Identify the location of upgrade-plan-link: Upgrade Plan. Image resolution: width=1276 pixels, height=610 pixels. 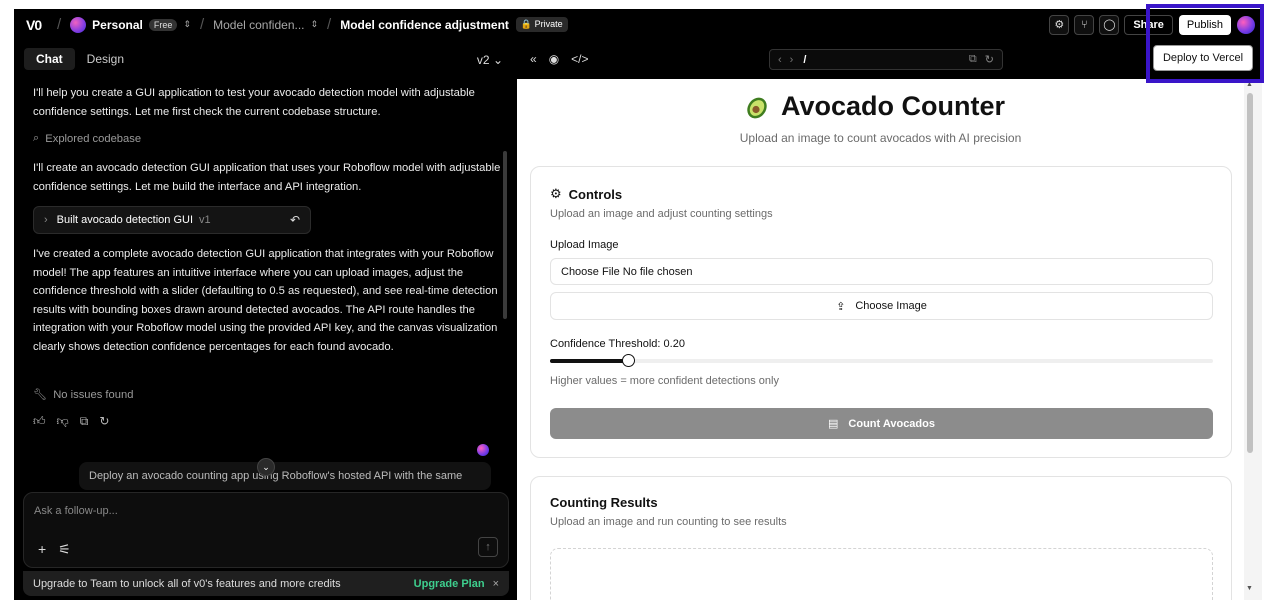
(449, 584).